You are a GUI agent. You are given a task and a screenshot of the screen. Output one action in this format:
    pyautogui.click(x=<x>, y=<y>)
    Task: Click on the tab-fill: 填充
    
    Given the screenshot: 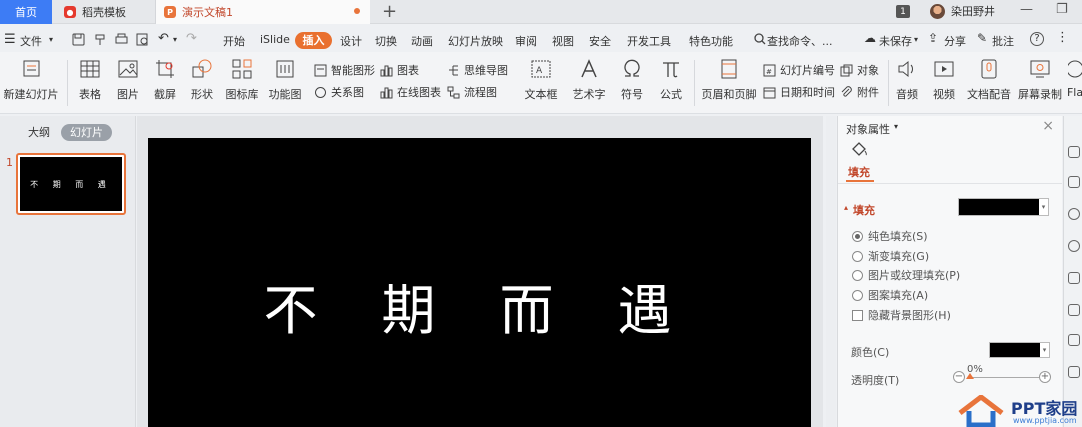 What is the action you would take?
    pyautogui.click(x=859, y=172)
    